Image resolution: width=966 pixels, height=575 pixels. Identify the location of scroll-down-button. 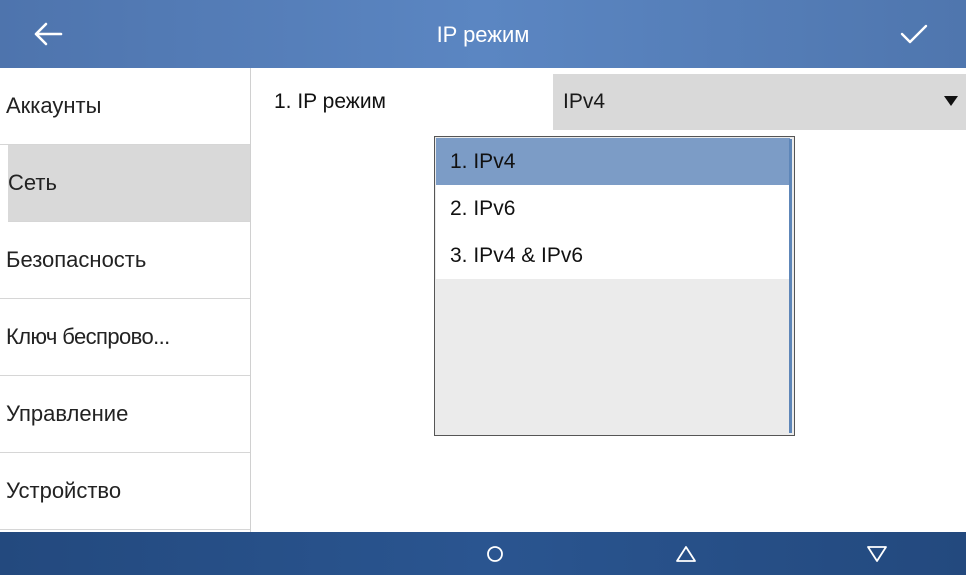
(877, 553).